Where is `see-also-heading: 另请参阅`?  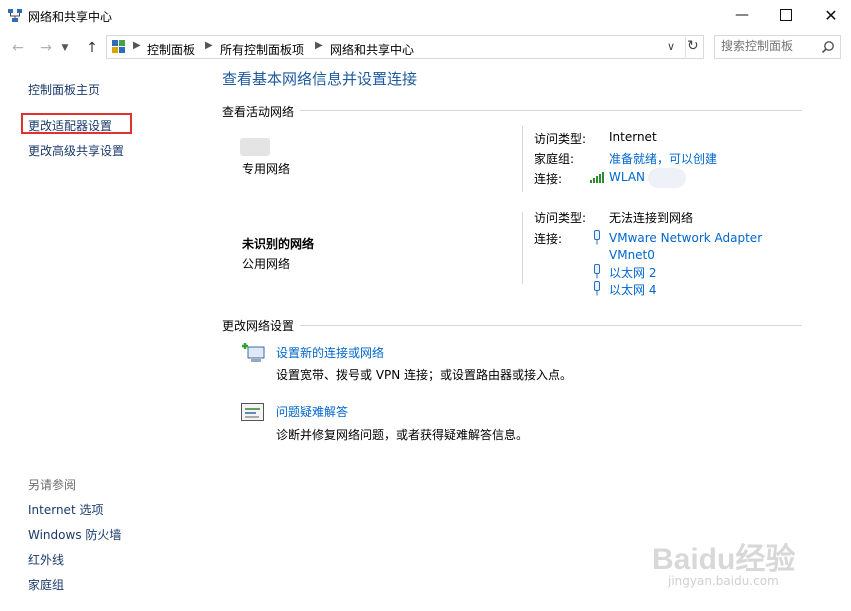
see-also-heading: 另请参阅 is located at coordinates (52, 485).